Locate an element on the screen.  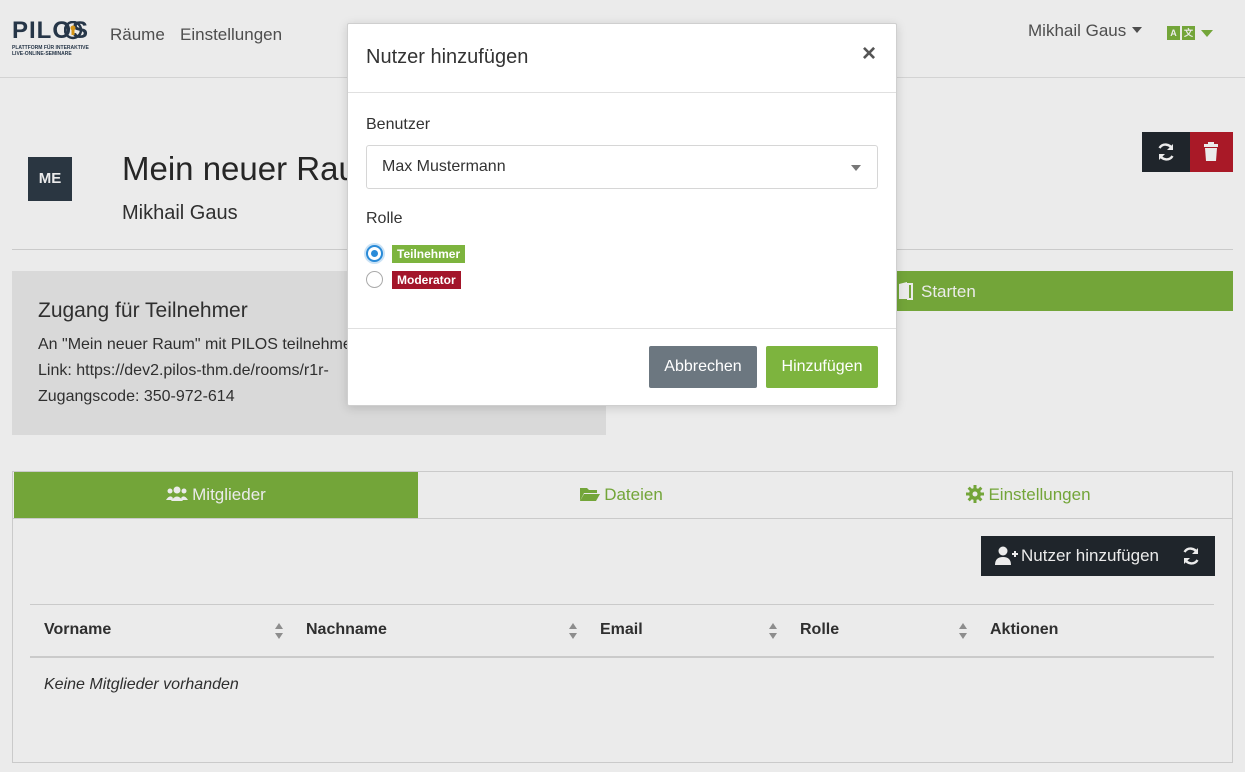
cancel-button: Abbrechen is located at coordinates (703, 367).